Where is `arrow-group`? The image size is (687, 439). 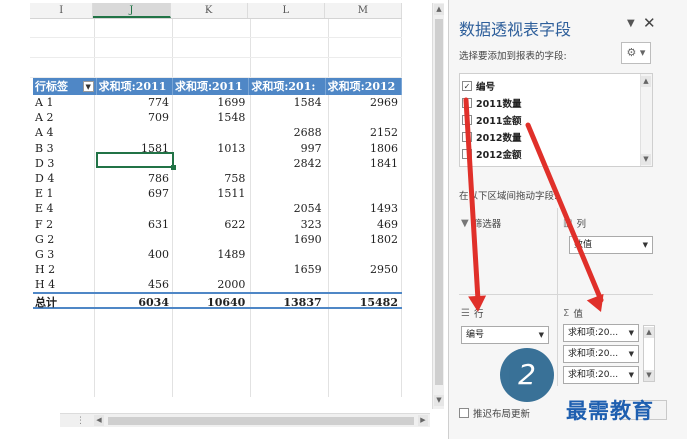
arrow-group is located at coordinates (533, 204).